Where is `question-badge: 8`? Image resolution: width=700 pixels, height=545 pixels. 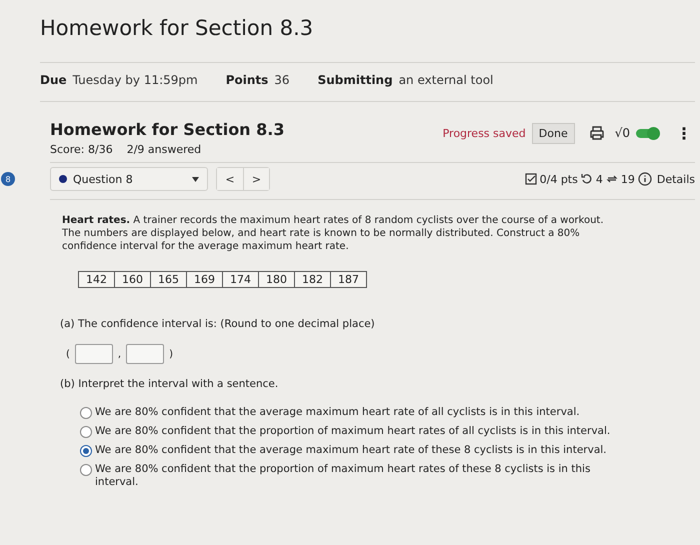
question-badge: 8 is located at coordinates (8, 179).